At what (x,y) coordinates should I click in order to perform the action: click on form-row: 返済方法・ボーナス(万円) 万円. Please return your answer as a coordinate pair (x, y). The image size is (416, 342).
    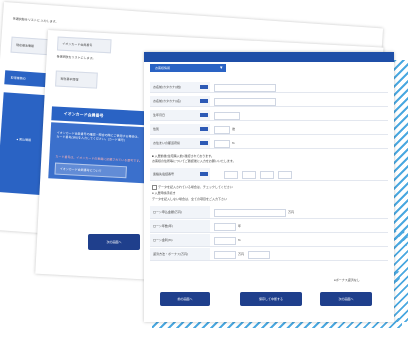
    Looking at the image, I should click on (269, 254).